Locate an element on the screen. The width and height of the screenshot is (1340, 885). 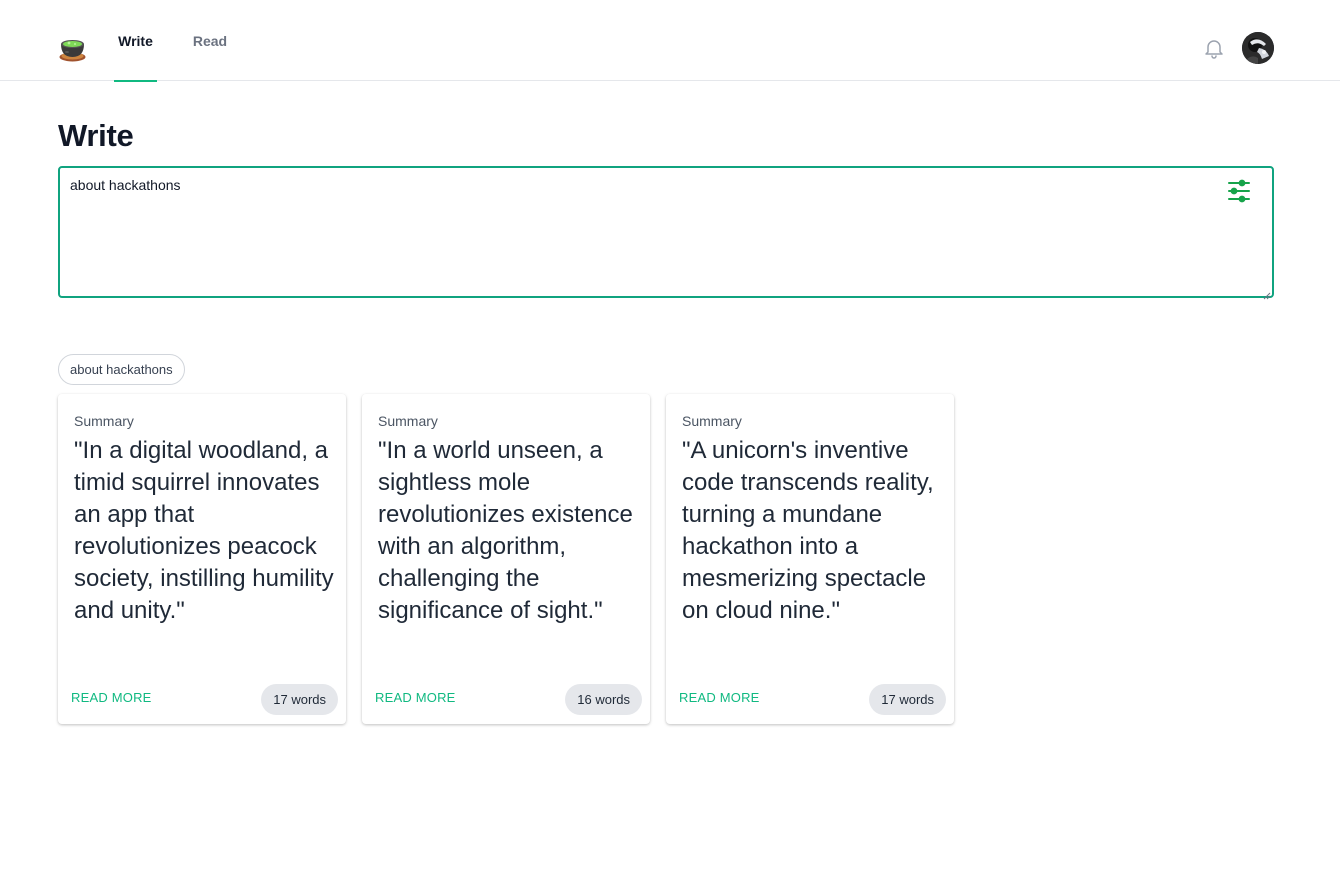
resize-handle-icon is located at coordinates (1267, 293).